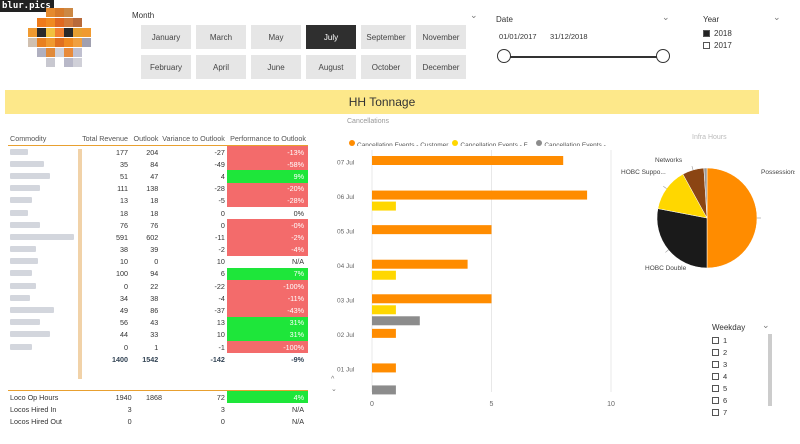 This screenshot has width=800, height=444. What do you see at coordinates (158, 334) in the screenshot?
I see `table-row: 44 33 10 31%` at bounding box center [158, 334].